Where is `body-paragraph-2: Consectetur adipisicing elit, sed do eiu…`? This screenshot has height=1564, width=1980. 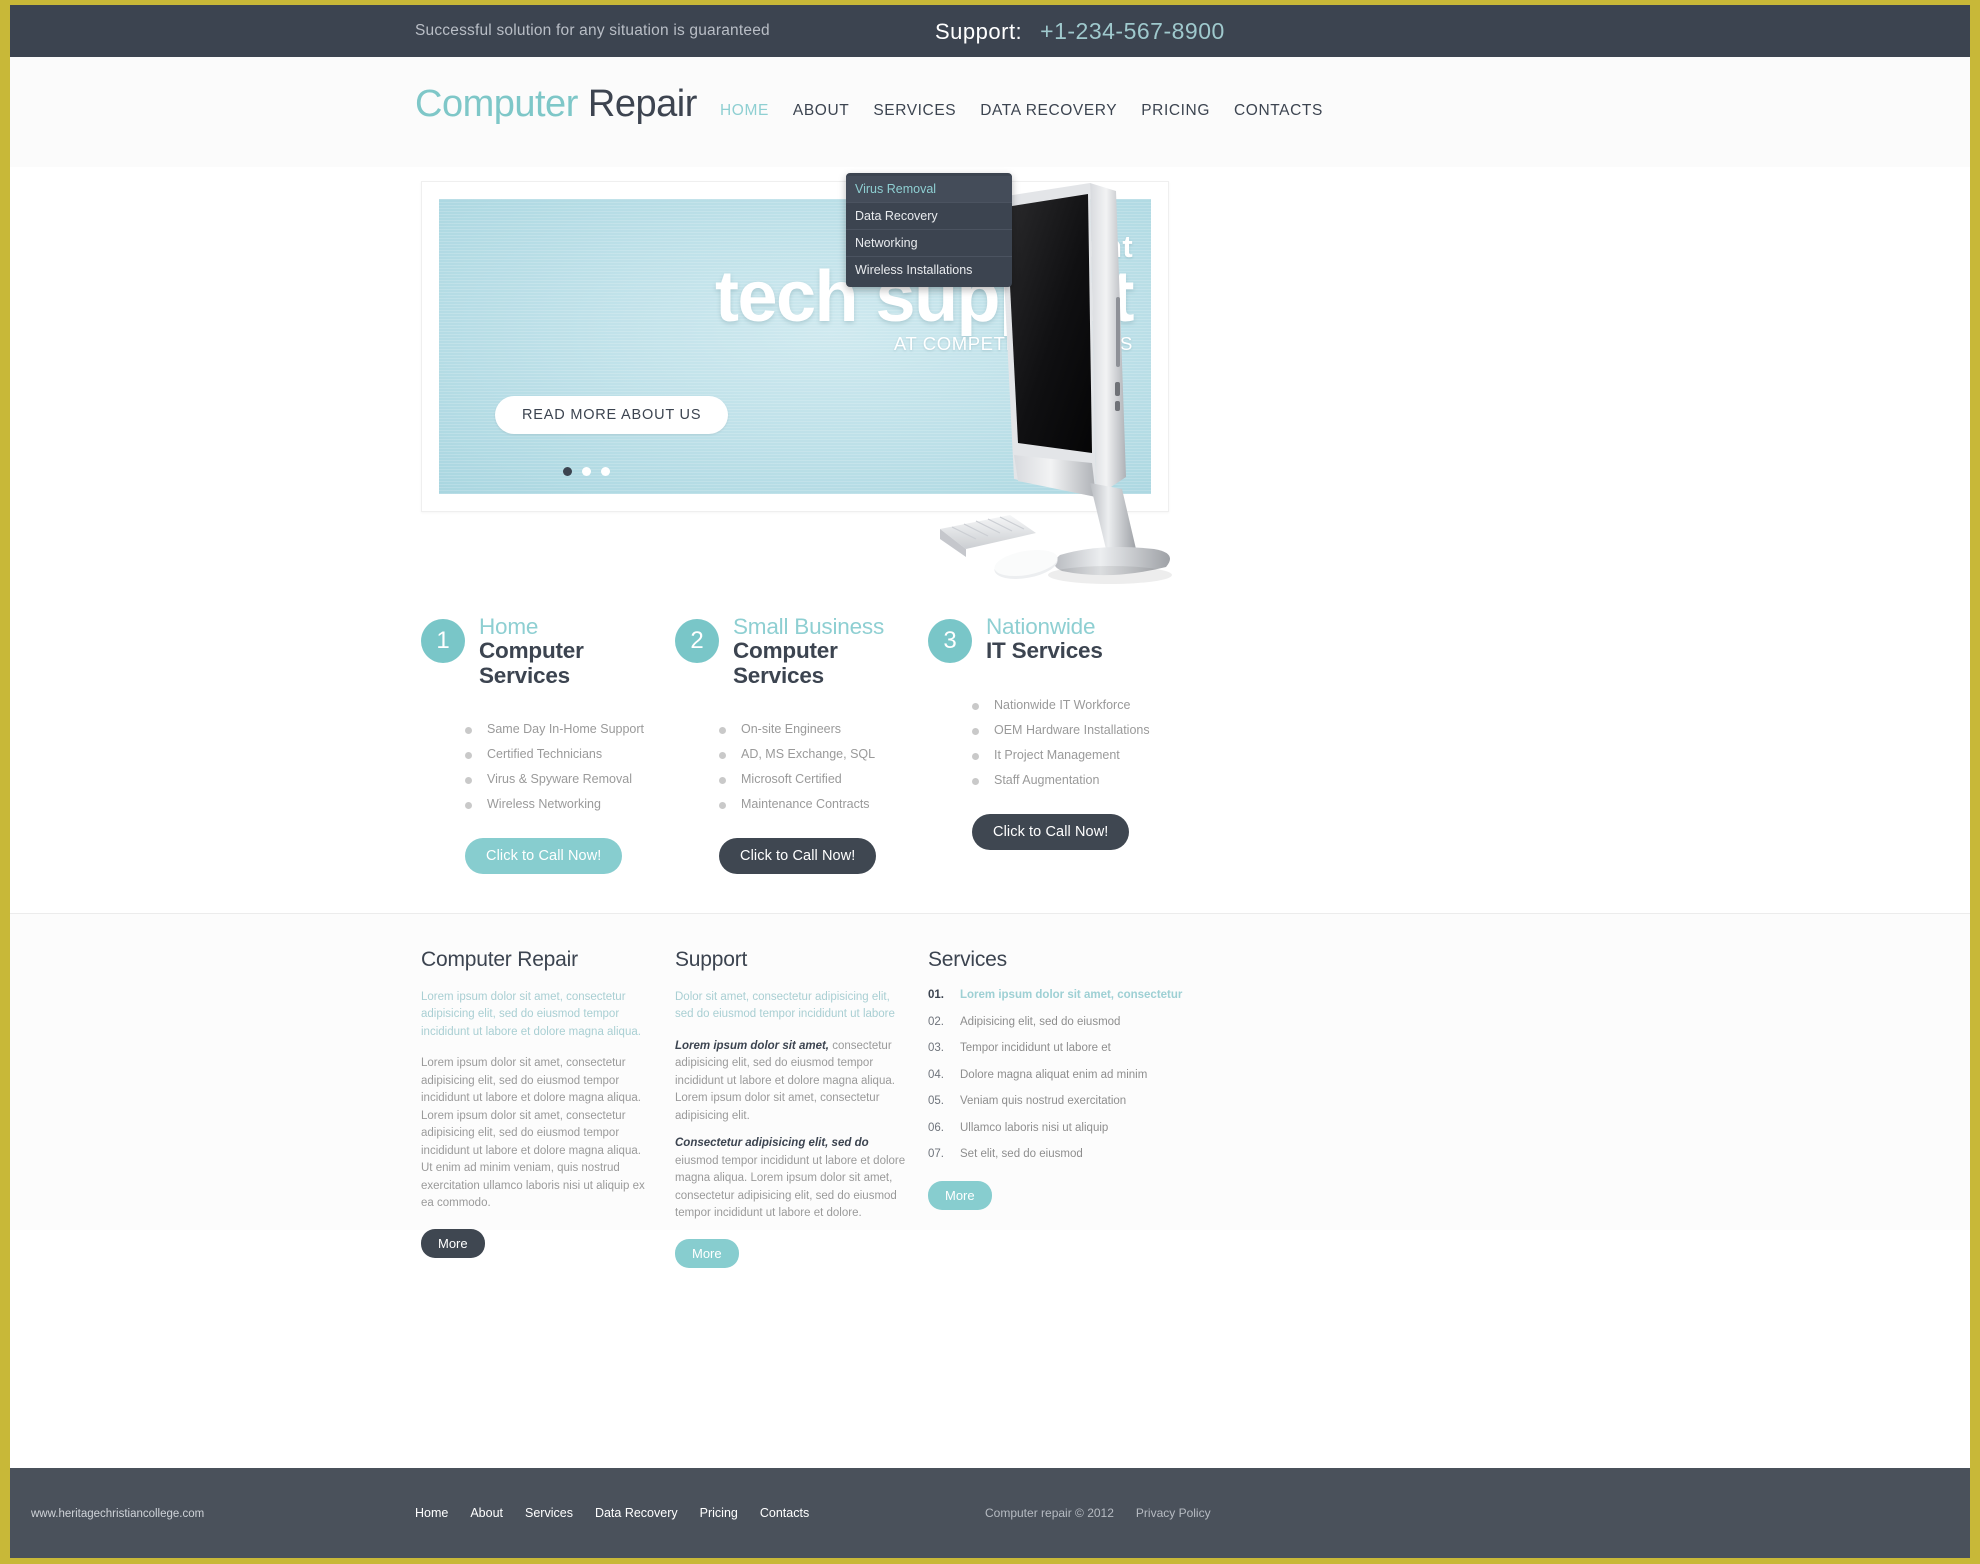 body-paragraph-2: Consectetur adipisicing elit, sed do eiu… is located at coordinates (791, 1178).